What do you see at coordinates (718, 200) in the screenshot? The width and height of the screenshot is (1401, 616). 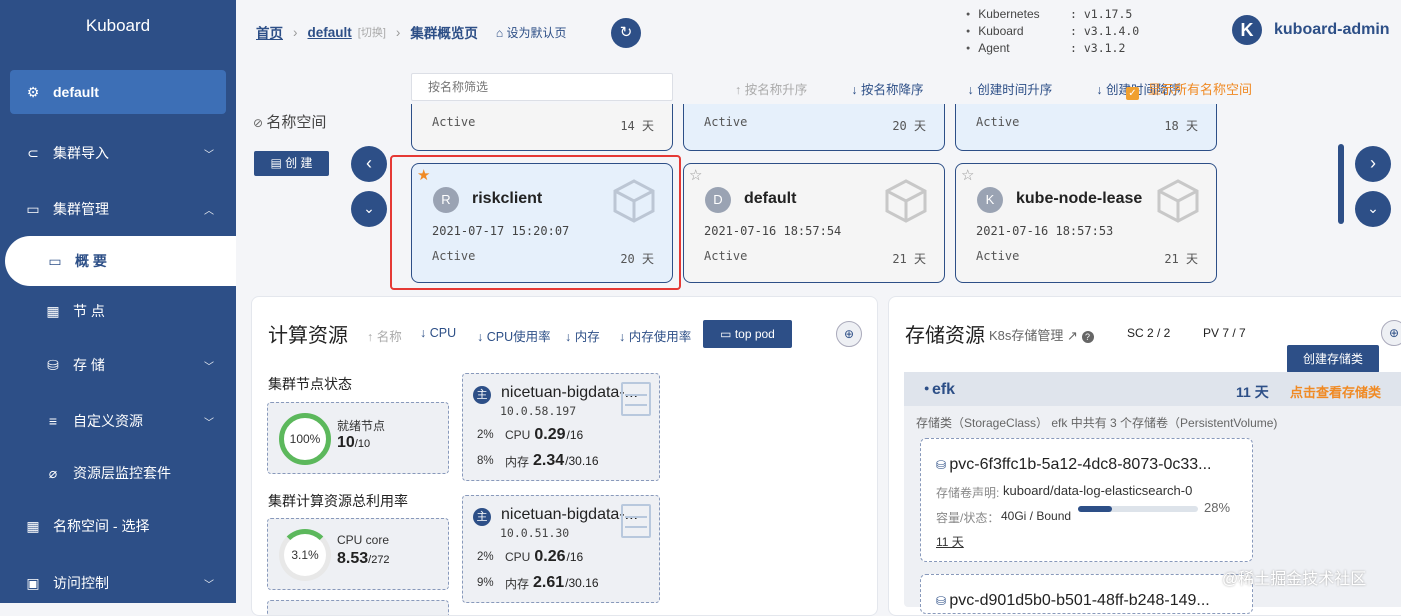 I see `namespace-initial: D` at bounding box center [718, 200].